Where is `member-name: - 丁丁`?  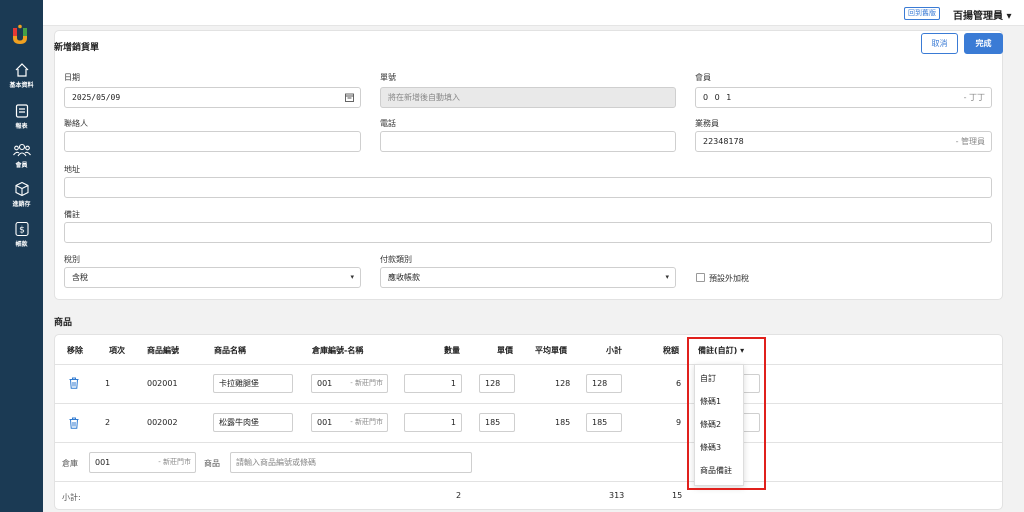 member-name: - 丁丁 is located at coordinates (974, 97).